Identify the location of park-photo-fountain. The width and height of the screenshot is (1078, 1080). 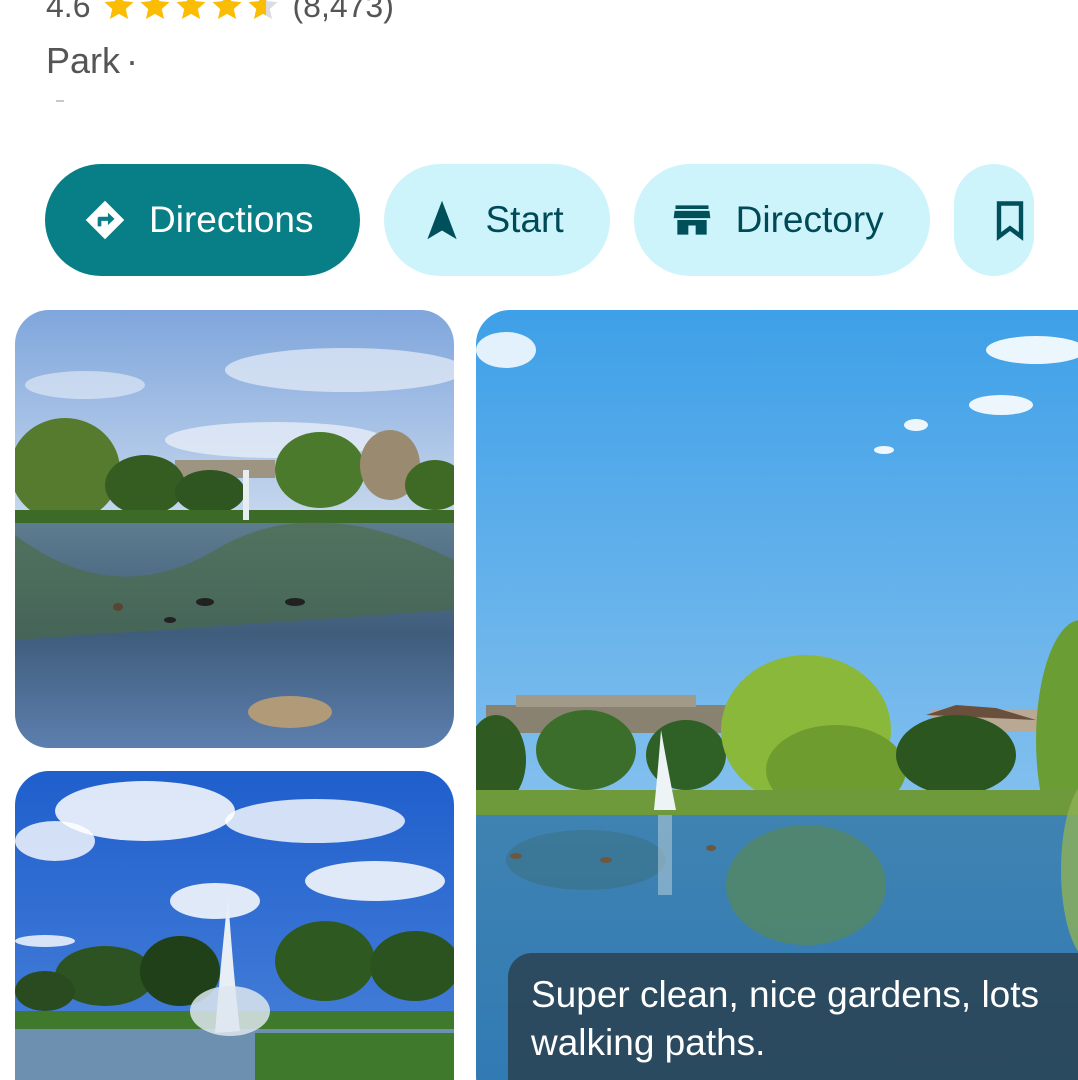
(234, 925).